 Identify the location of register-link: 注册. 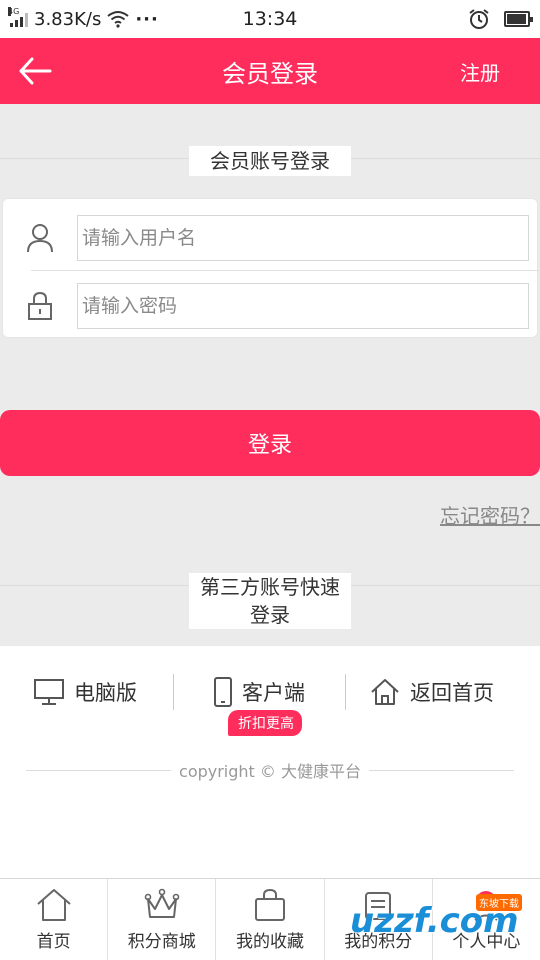
(480, 71).